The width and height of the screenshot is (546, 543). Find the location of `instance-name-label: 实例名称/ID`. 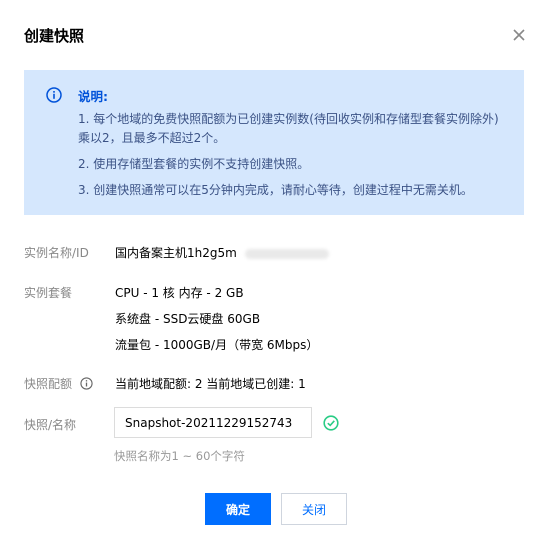

instance-name-label: 实例名称/ID is located at coordinates (56, 253).